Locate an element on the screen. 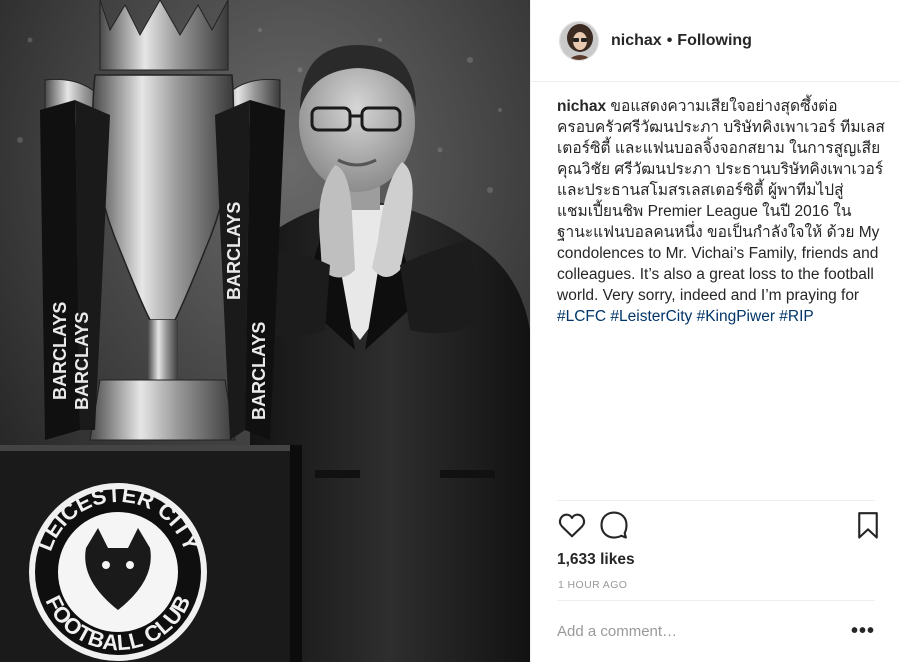 The height and width of the screenshot is (662, 900). trophy-podium: LEICESTER CITY FOOTBALL CLUB is located at coordinates (151, 553).